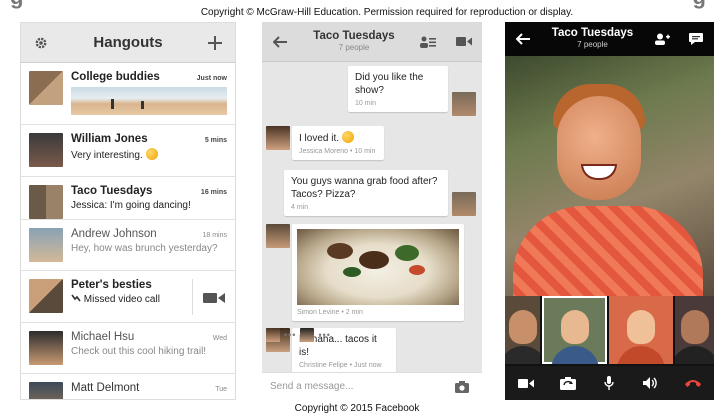 The width and height of the screenshot is (714, 415). I want to click on conversation-name: Peter's besties, so click(111, 285).